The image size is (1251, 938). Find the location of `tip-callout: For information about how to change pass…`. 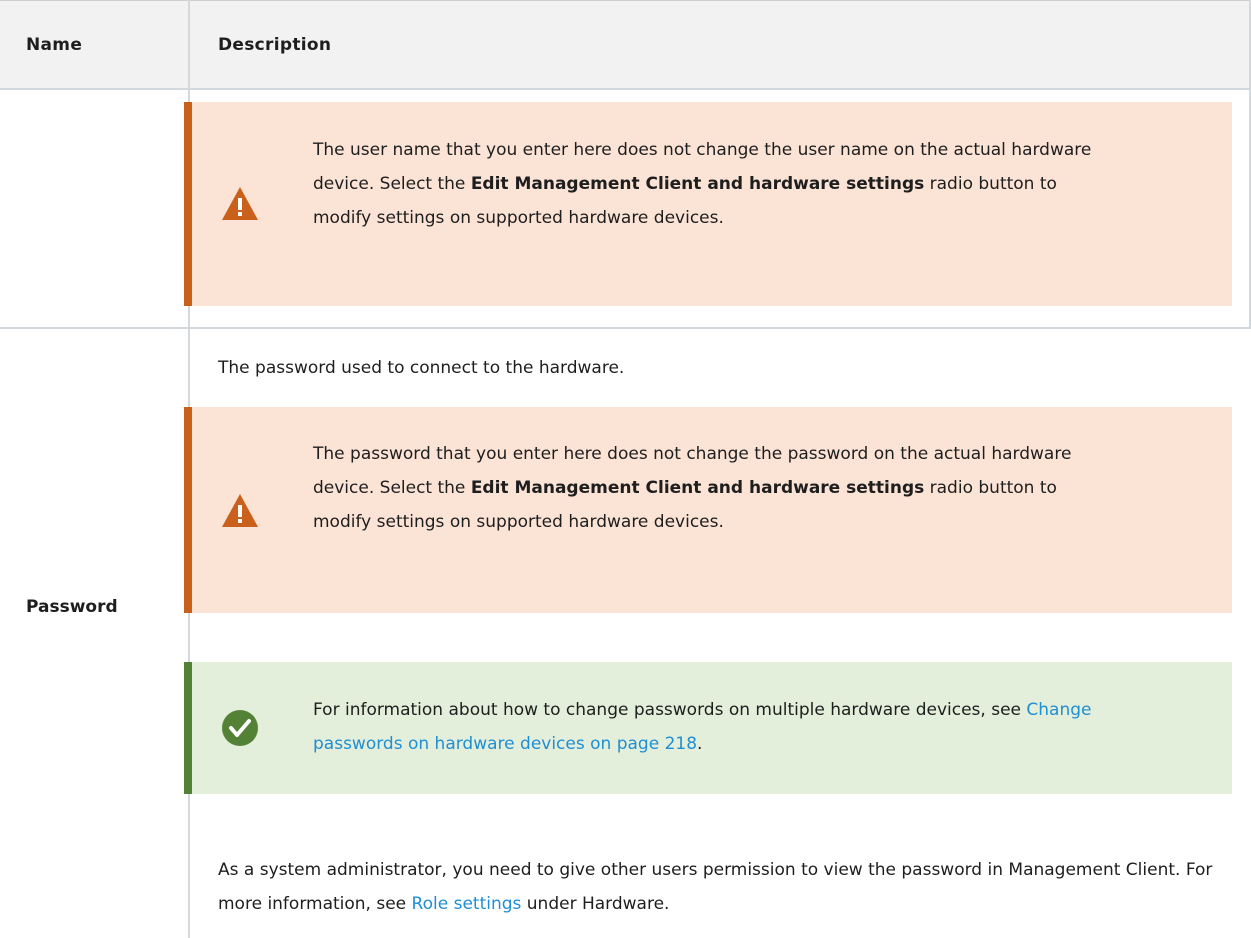

tip-callout: For information about how to change pass… is located at coordinates (708, 728).